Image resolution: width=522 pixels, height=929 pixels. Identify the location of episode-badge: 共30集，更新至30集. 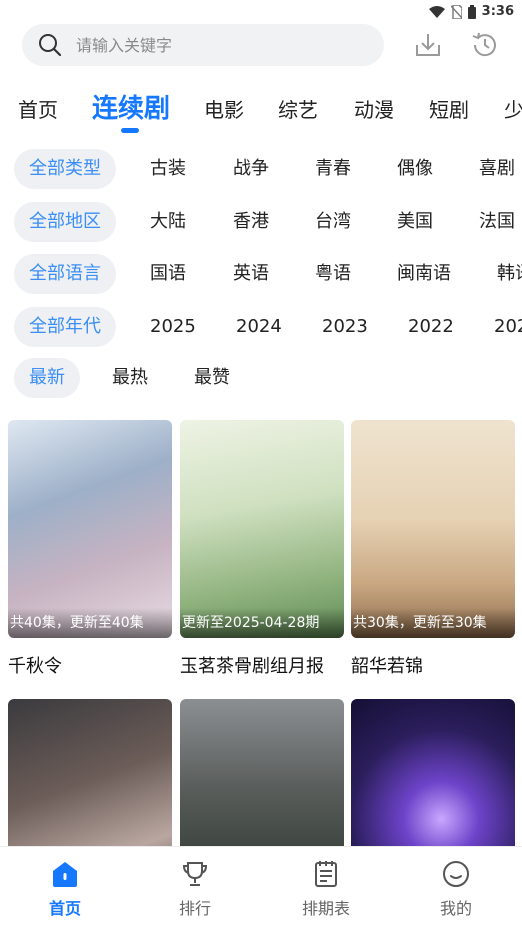
(433, 623).